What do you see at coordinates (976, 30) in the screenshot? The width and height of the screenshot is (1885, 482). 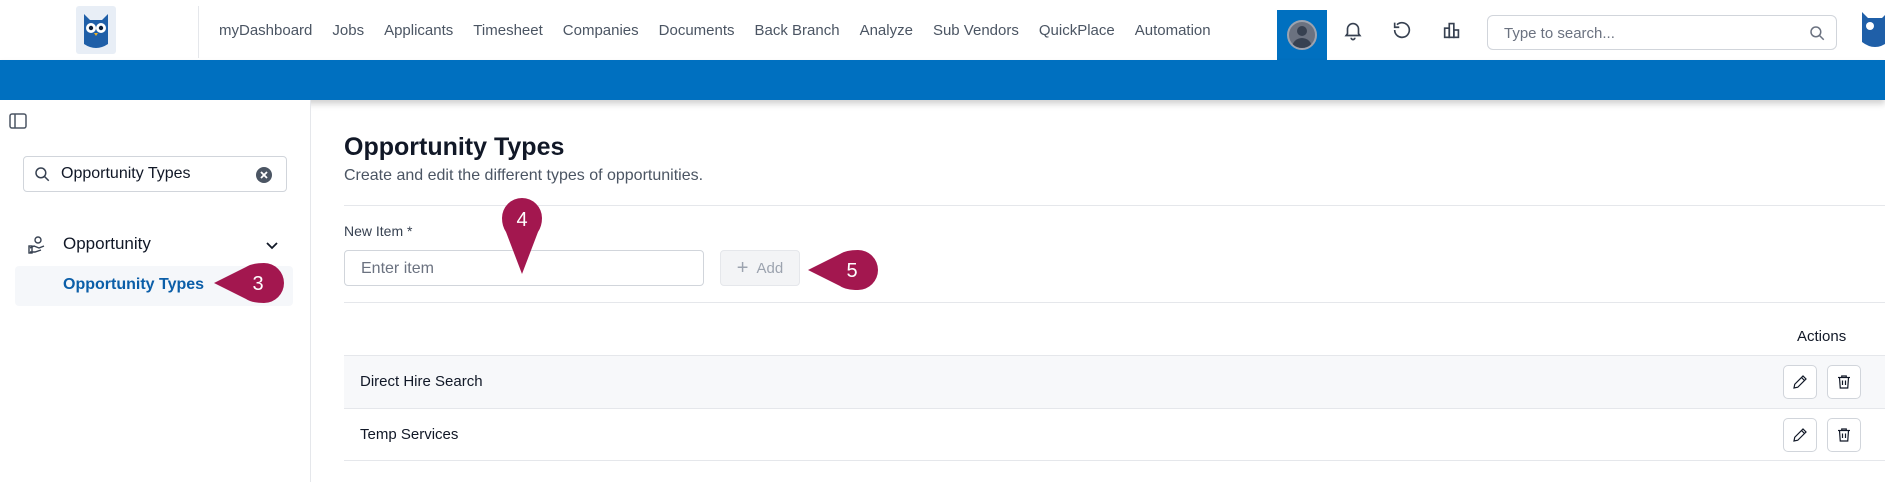 I see `nav-sub-vendors: Sub Vendors` at bounding box center [976, 30].